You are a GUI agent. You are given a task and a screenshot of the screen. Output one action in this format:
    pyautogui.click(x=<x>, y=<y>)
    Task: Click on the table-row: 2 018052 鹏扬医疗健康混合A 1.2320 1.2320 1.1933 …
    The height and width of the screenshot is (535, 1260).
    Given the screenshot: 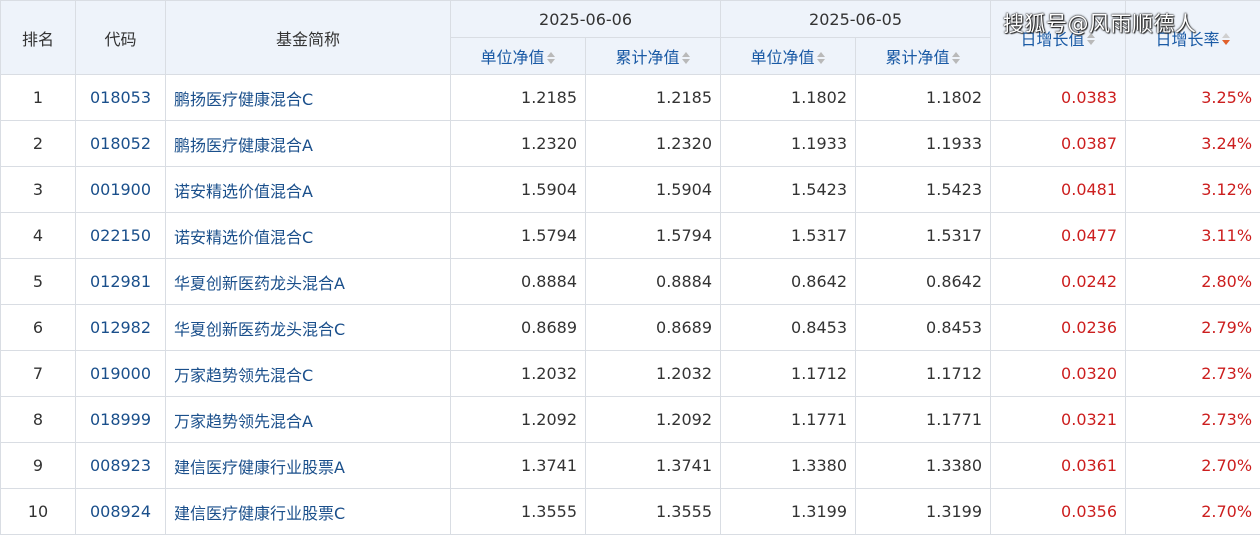 What is the action you would take?
    pyautogui.click(x=630, y=144)
    